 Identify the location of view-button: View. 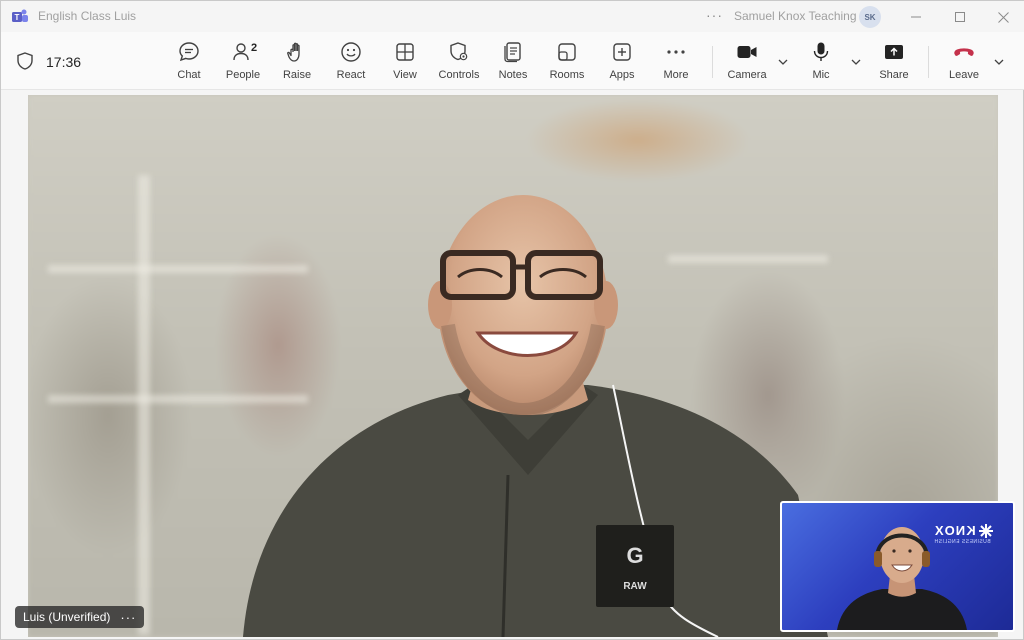
(405, 63).